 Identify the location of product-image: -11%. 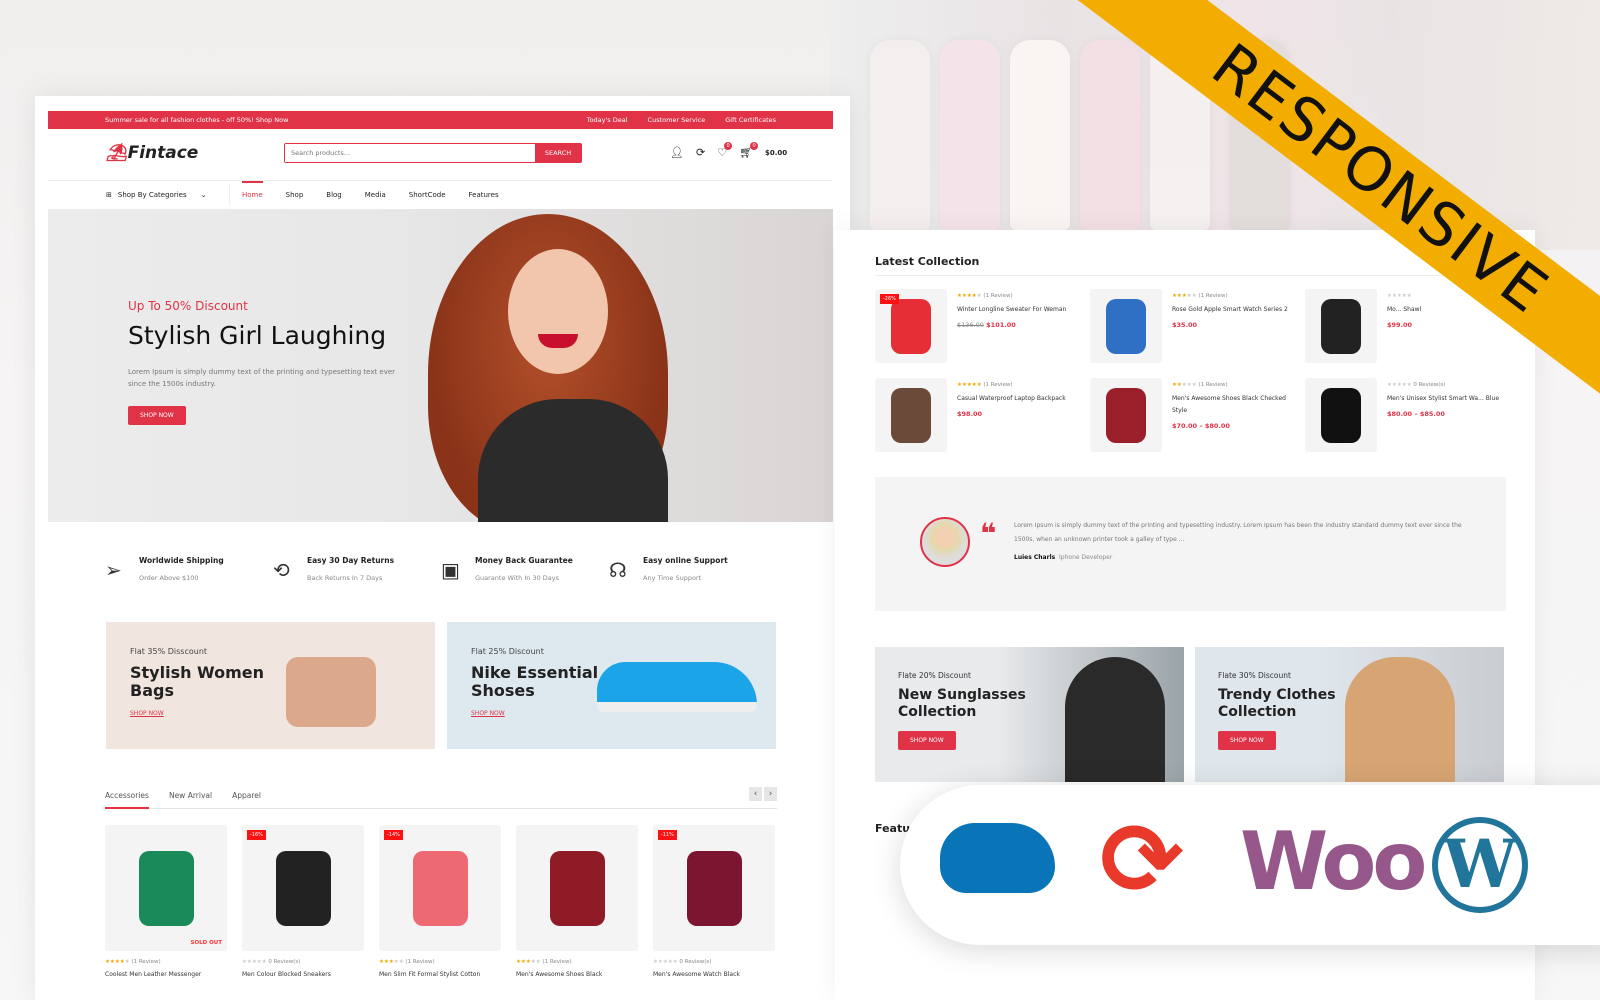
(714, 888).